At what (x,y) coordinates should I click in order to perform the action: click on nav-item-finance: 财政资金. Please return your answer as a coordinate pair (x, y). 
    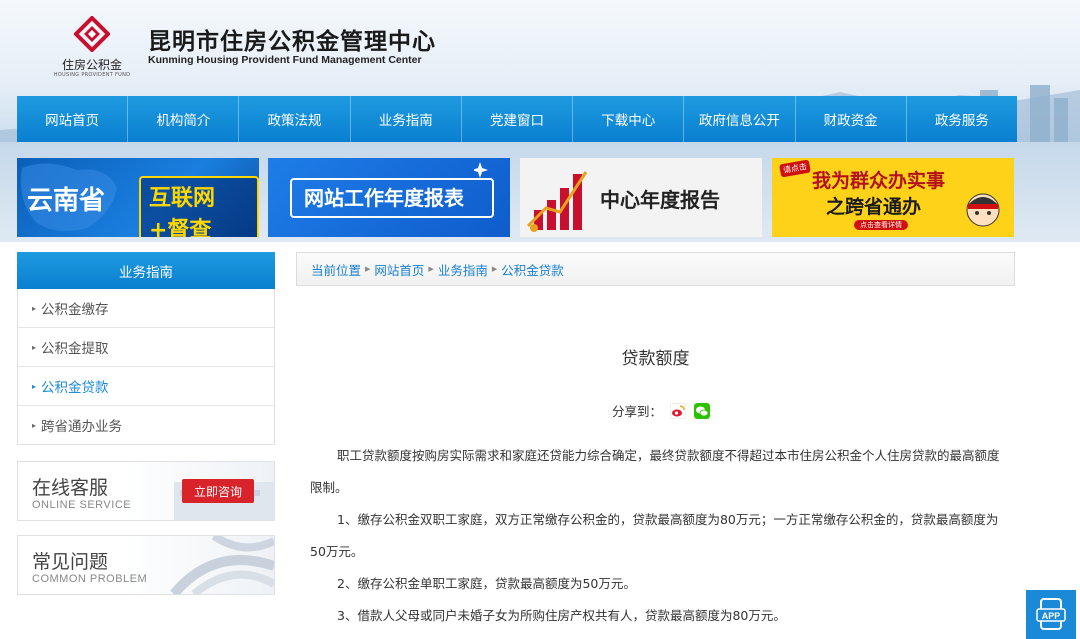
    Looking at the image, I should click on (851, 119).